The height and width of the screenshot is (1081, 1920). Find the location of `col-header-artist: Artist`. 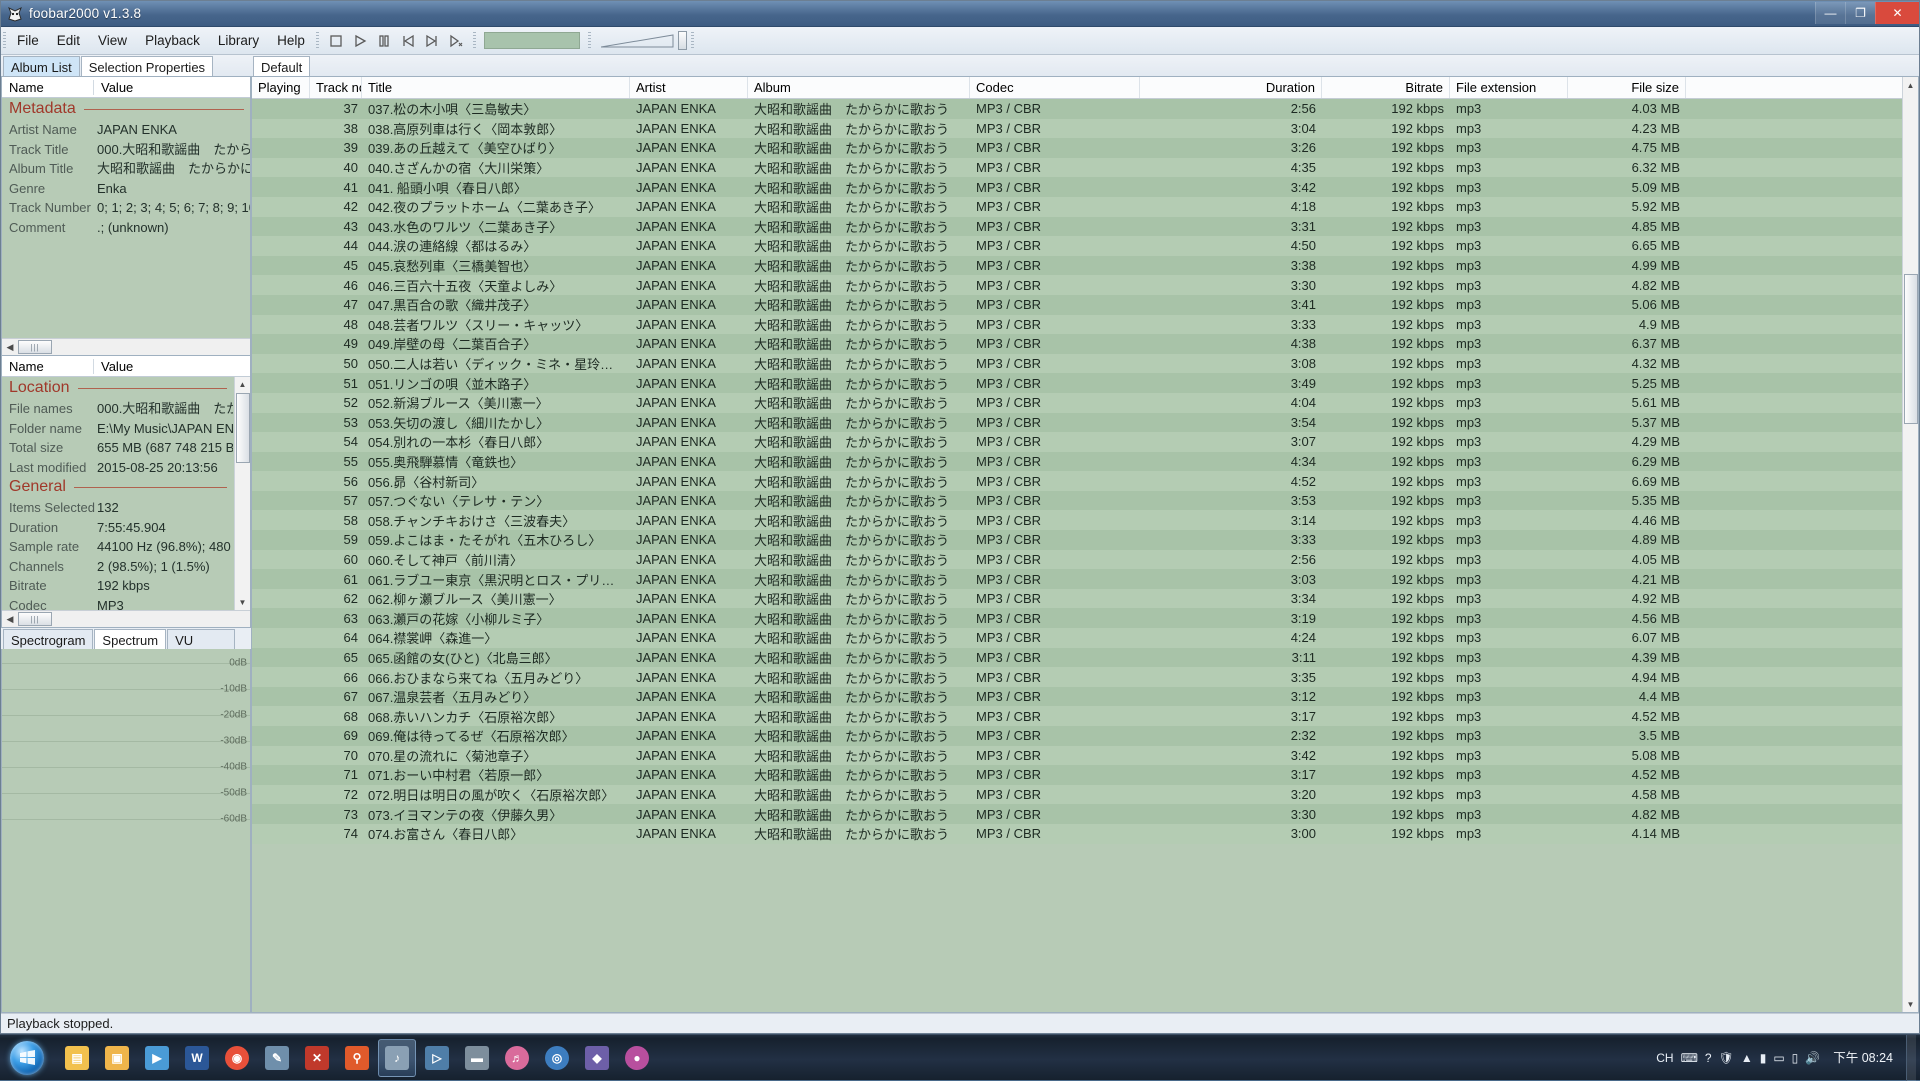

col-header-artist: Artist is located at coordinates (689, 87).